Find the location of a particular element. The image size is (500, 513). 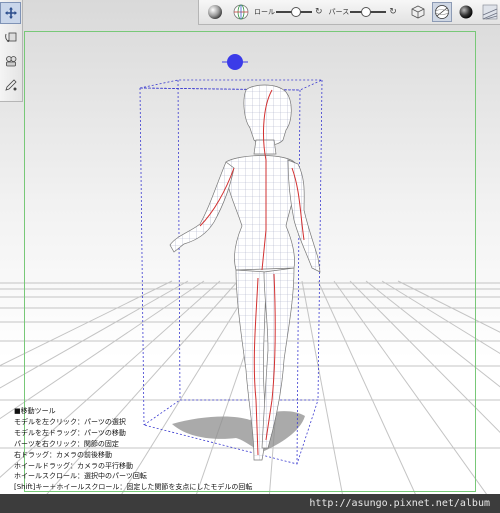

pen-button is located at coordinates (10, 85).